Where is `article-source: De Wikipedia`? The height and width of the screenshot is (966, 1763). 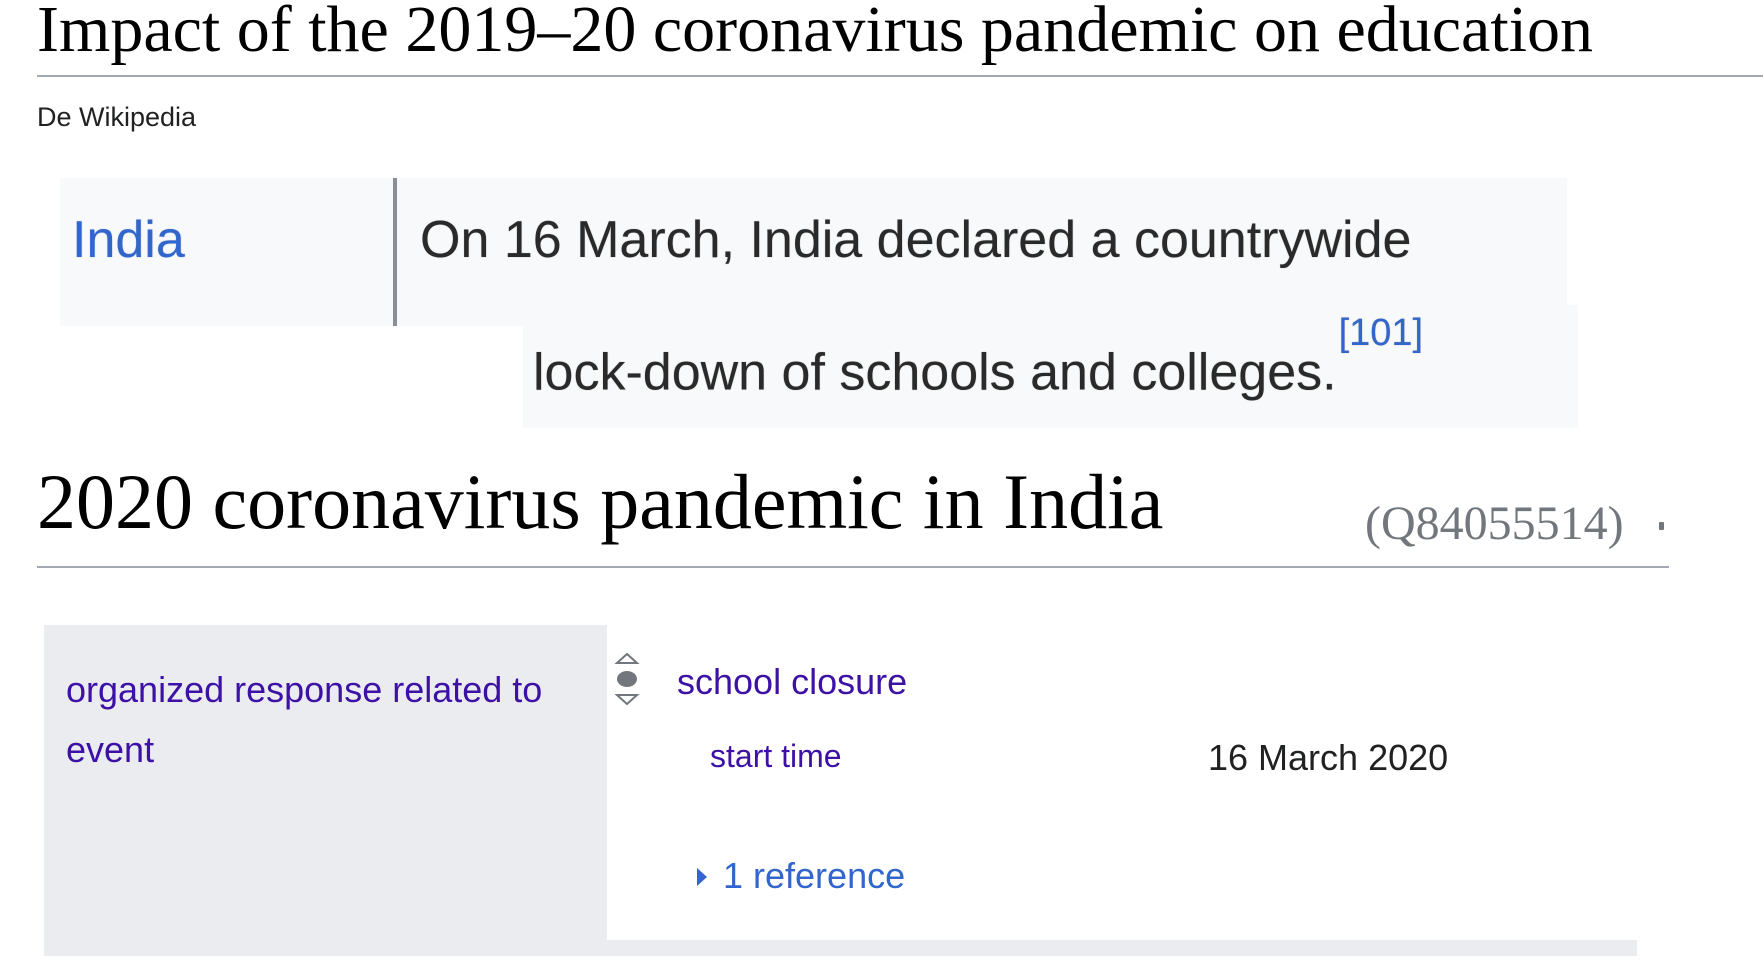
article-source: De Wikipedia is located at coordinates (117, 117).